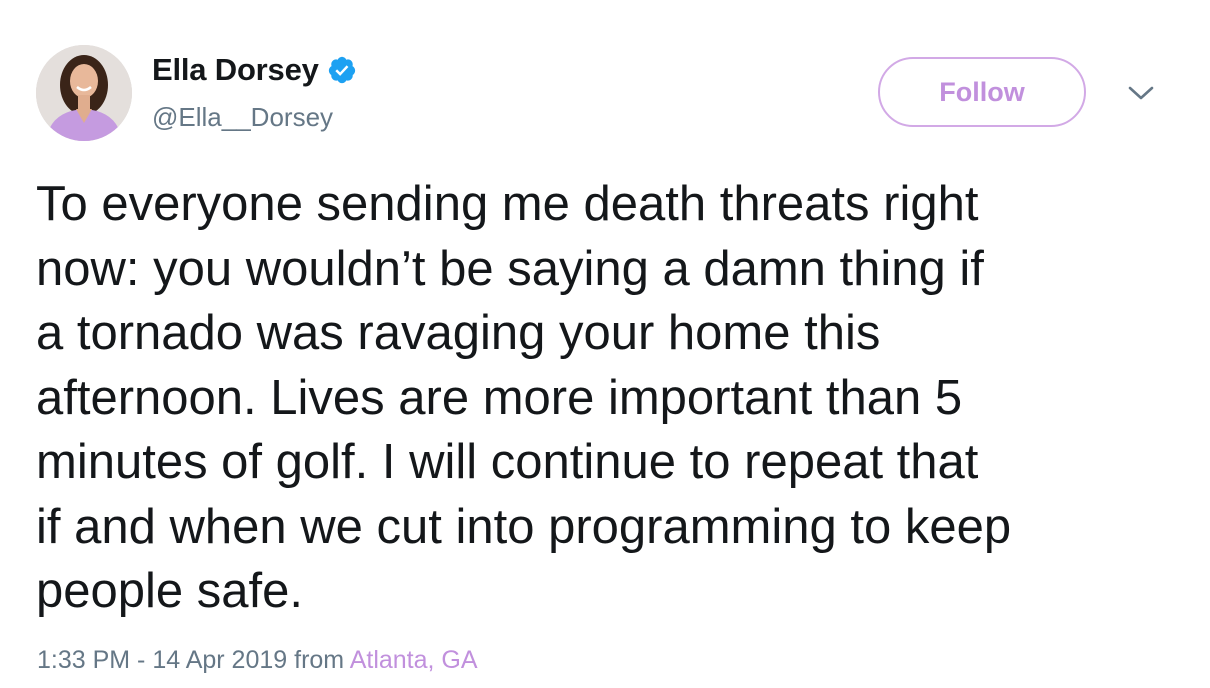 The height and width of the screenshot is (688, 1210). What do you see at coordinates (1141, 93) in the screenshot?
I see `chevron-down-icon` at bounding box center [1141, 93].